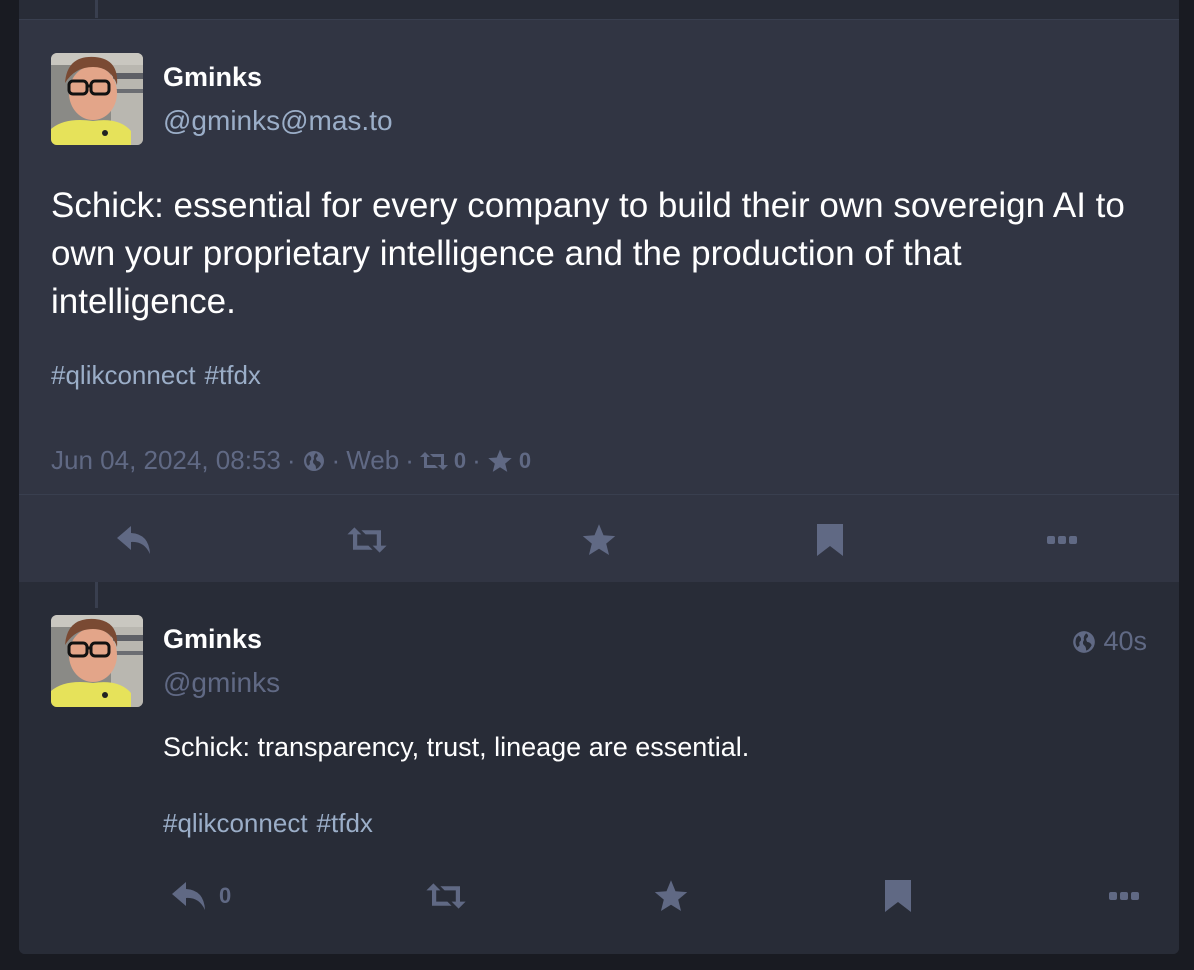  I want to click on action-bar, so click(599, 540).